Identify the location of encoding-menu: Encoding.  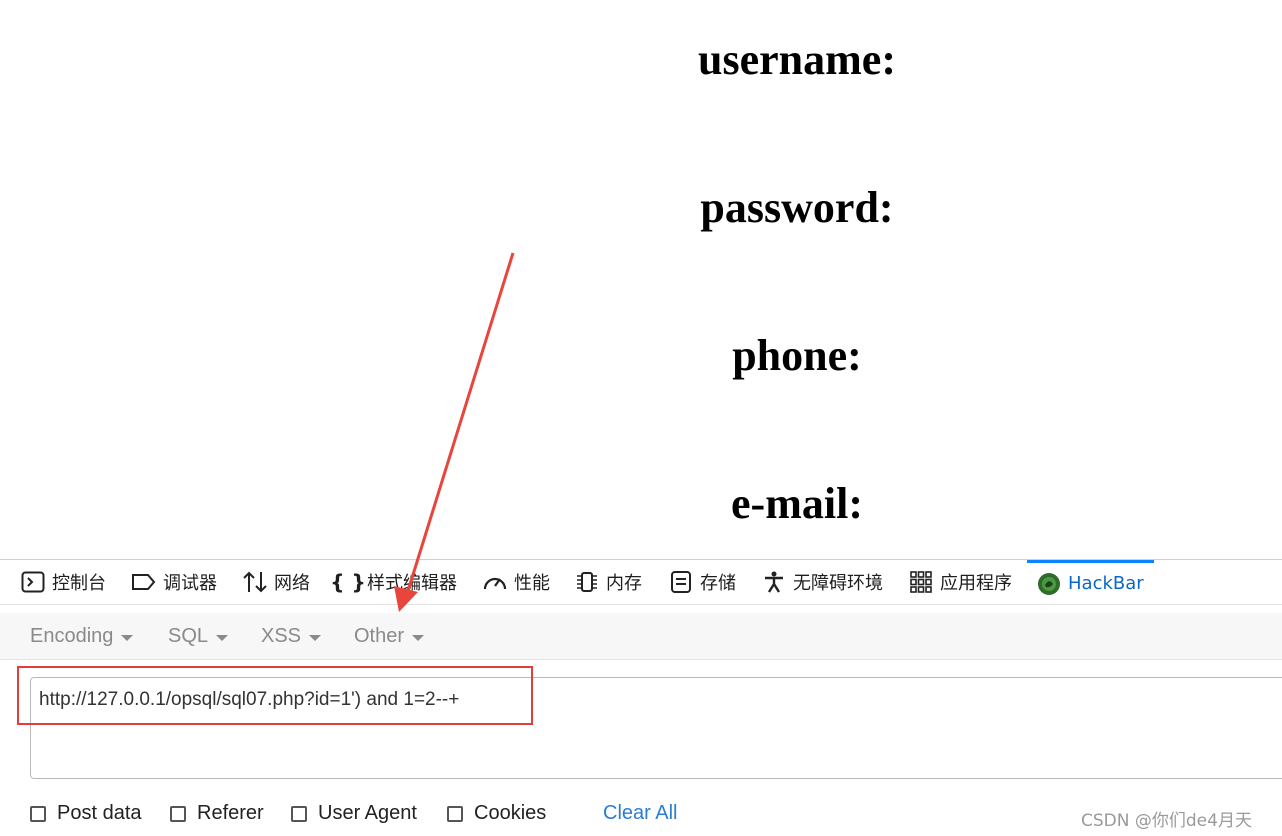
(82, 636).